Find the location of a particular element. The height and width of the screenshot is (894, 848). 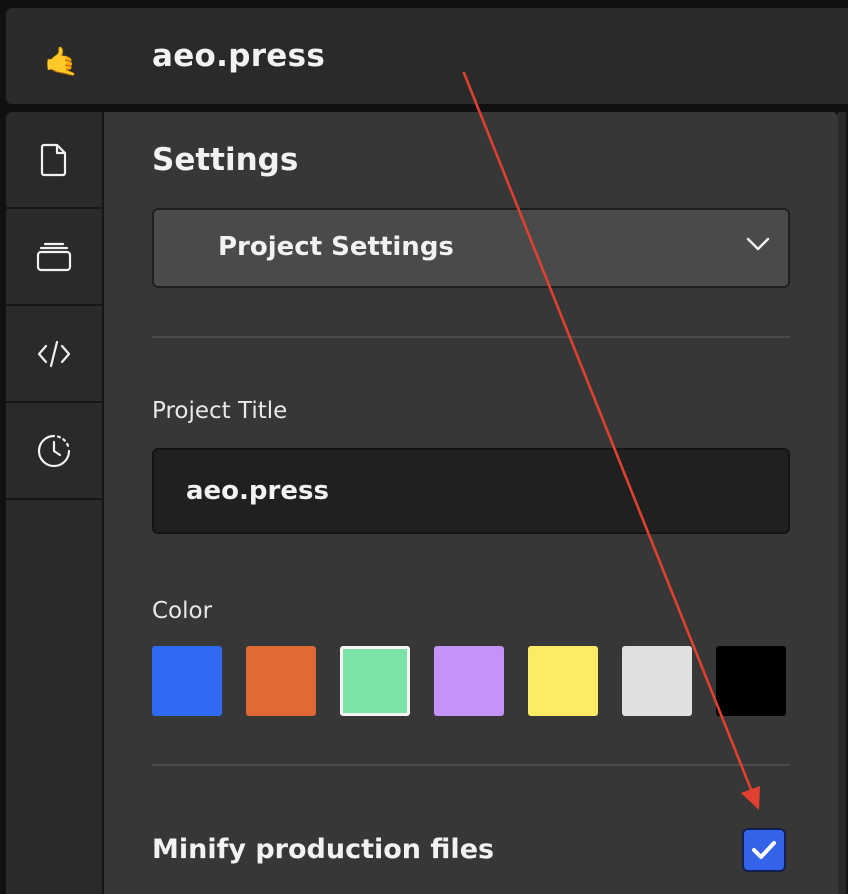

header-bar: 🤙 aeo.press is located at coordinates (427, 56).